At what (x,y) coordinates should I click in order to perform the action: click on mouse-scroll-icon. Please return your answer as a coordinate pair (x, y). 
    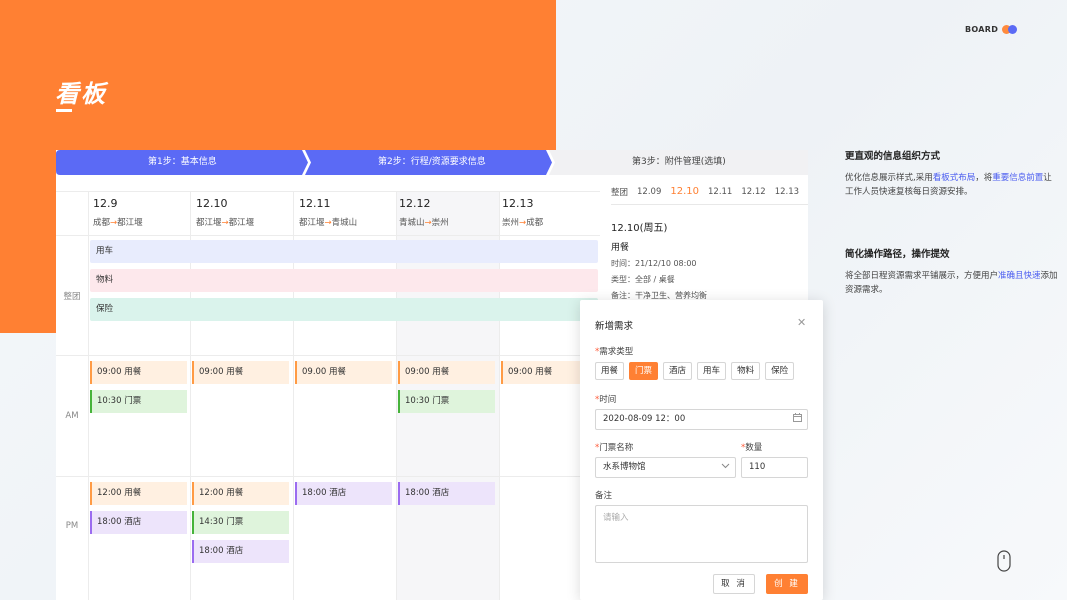
    Looking at the image, I should click on (1004, 563).